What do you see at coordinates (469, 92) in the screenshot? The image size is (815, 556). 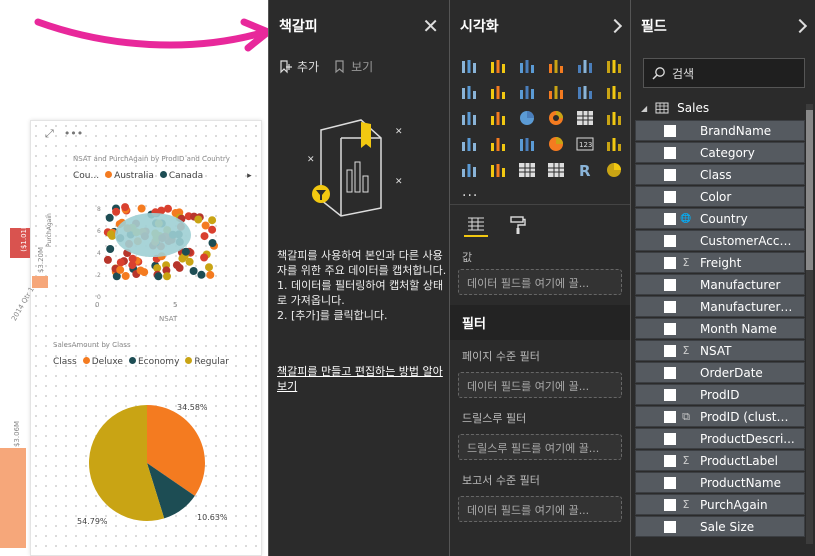 I see `line-visual-icon` at bounding box center [469, 92].